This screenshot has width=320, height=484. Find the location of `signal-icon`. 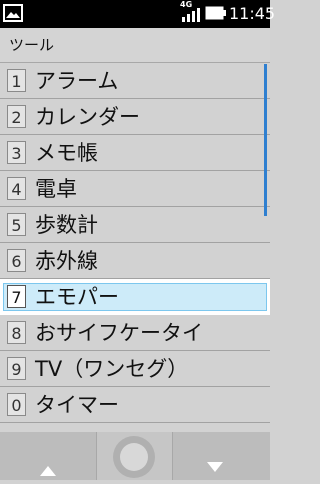

signal-icon is located at coordinates (191, 15).